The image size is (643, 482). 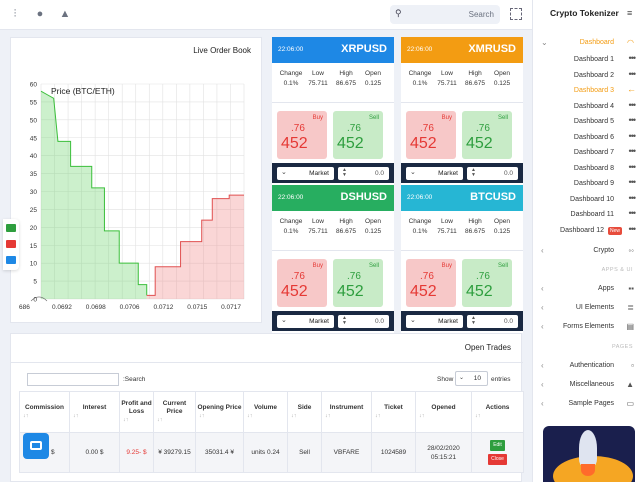 What do you see at coordinates (65, 14) in the screenshot?
I see `bell-icon: ▲` at bounding box center [65, 14].